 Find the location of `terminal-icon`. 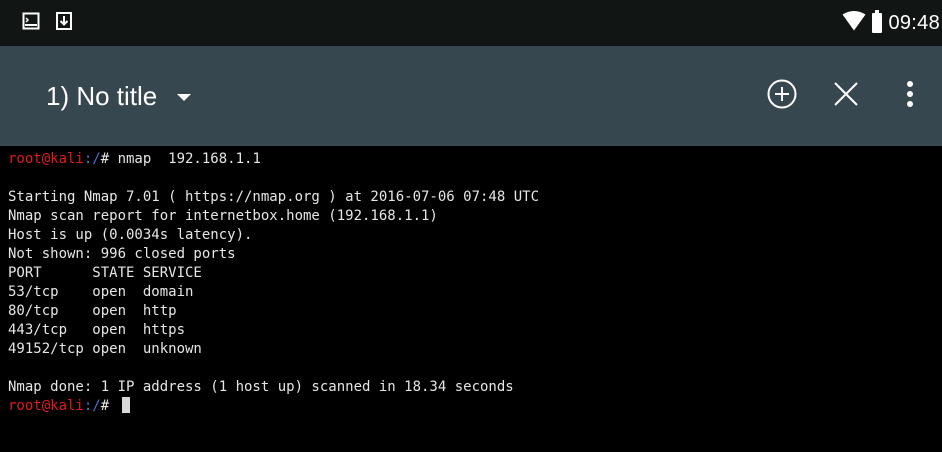

terminal-icon is located at coordinates (31, 23).